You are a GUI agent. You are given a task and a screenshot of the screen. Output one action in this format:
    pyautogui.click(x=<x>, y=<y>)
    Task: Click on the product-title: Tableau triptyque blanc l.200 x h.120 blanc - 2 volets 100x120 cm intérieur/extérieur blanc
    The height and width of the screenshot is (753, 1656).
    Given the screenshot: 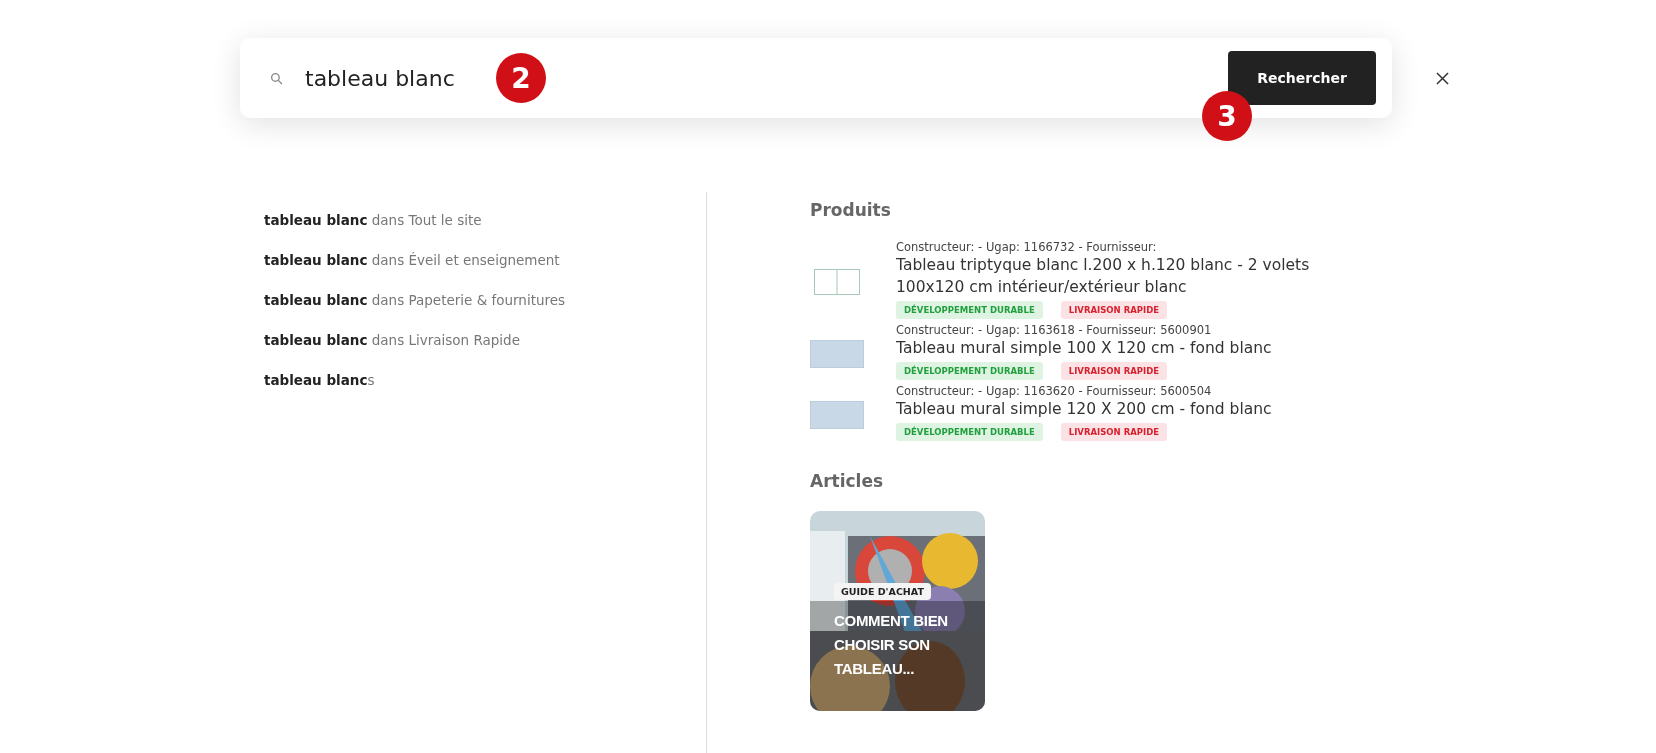 What is the action you would take?
    pyautogui.click(x=1116, y=276)
    